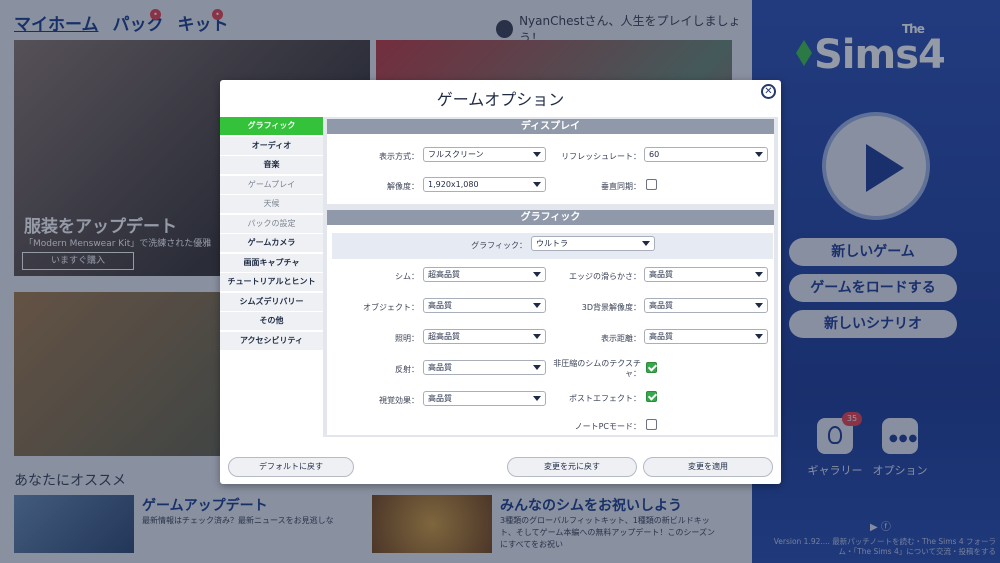 The image size is (1000, 563). What do you see at coordinates (403, 186) in the screenshot?
I see `resolution-label: 解像度：` at bounding box center [403, 186].